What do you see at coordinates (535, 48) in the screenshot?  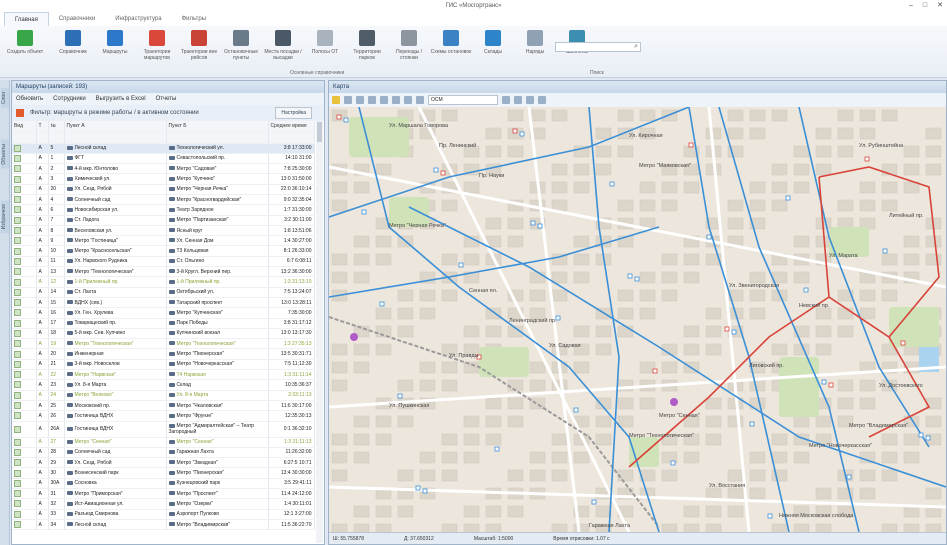 I see `ribbon-button-12: Наряды` at bounding box center [535, 48].